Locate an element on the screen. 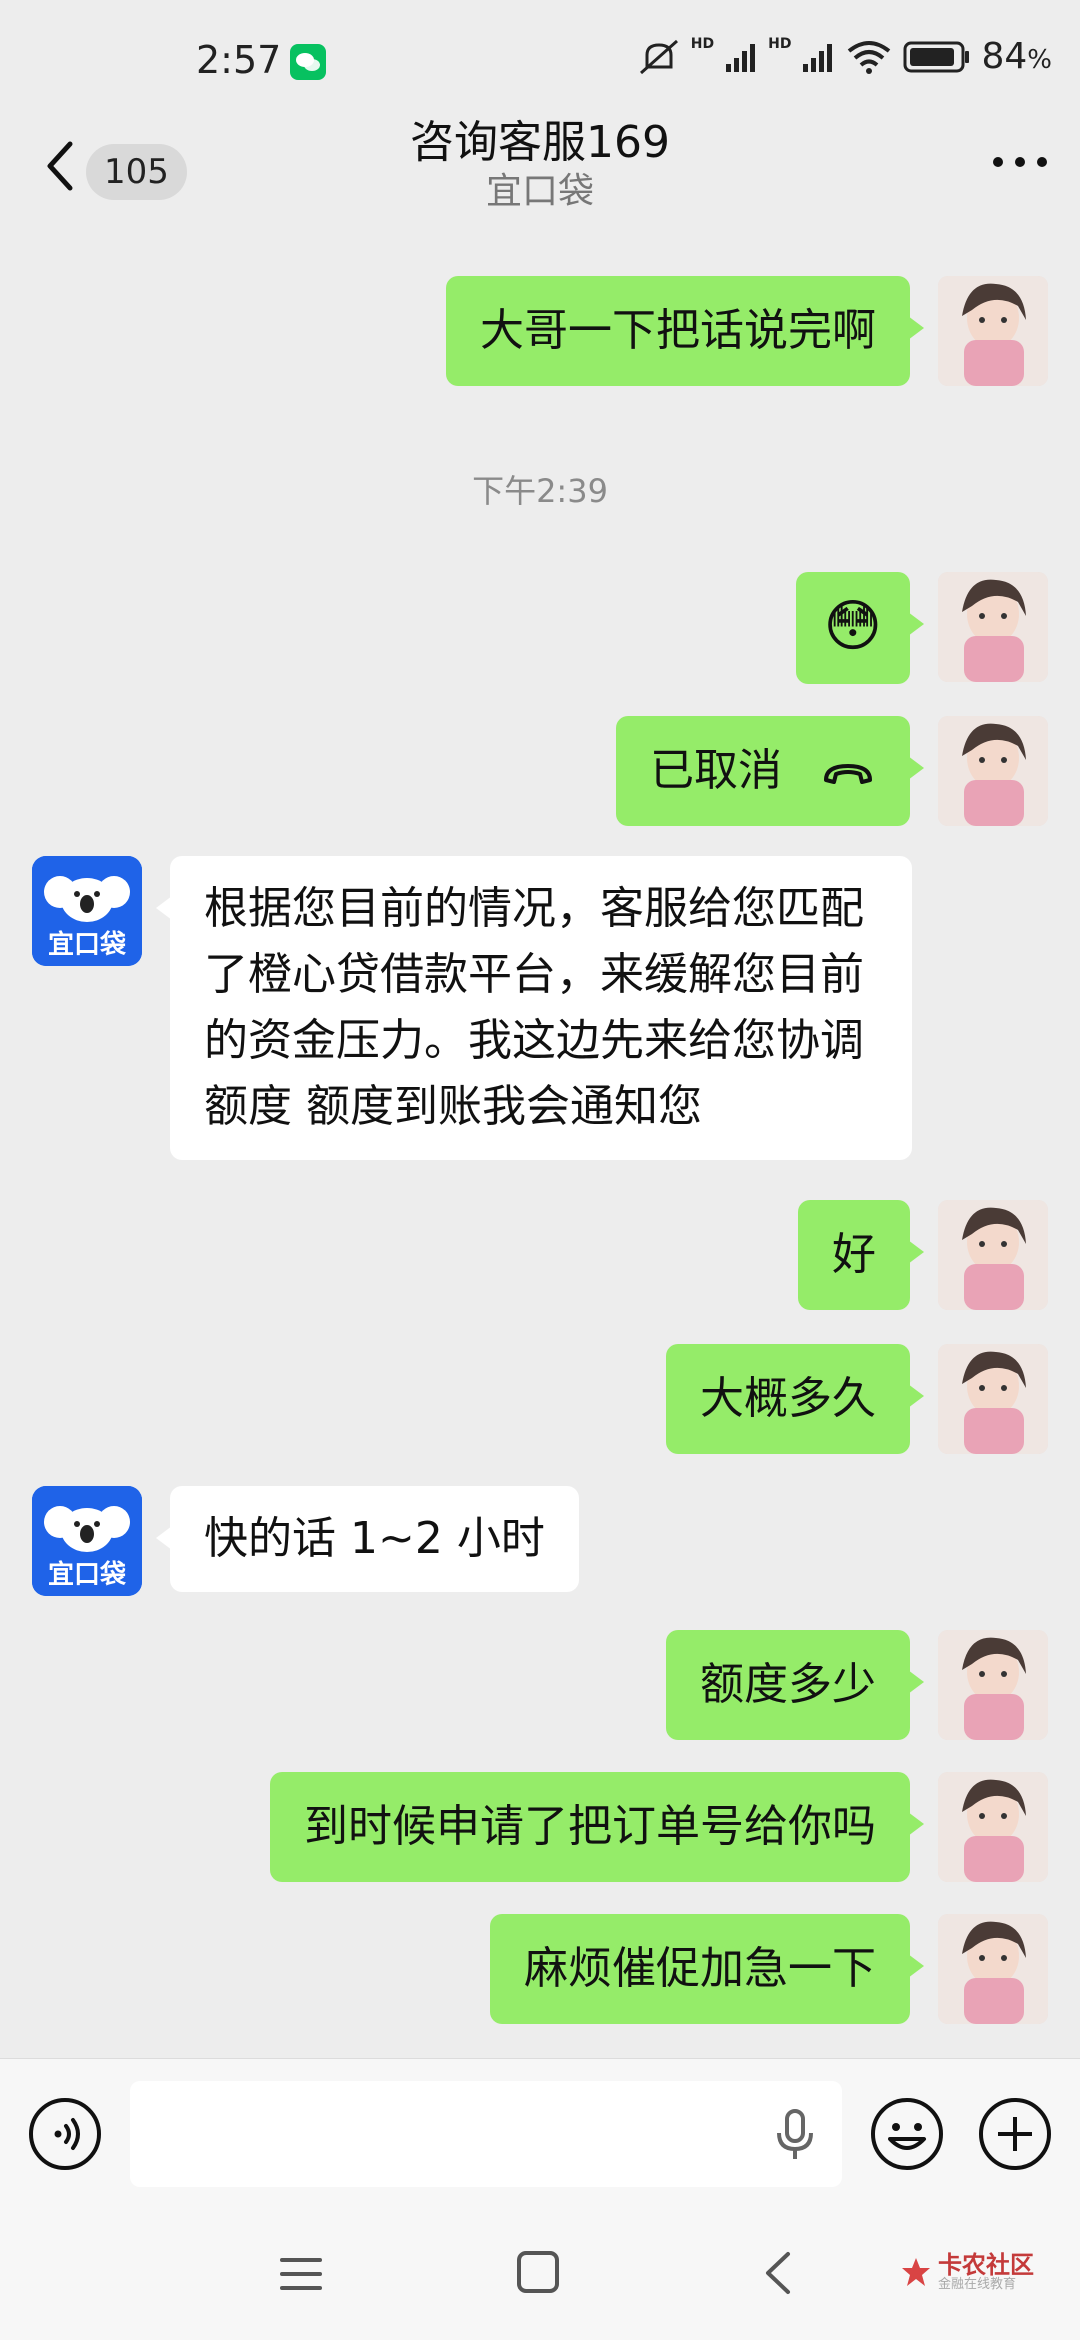  message-bubble-self: 大概多久 is located at coordinates (795, 1399).